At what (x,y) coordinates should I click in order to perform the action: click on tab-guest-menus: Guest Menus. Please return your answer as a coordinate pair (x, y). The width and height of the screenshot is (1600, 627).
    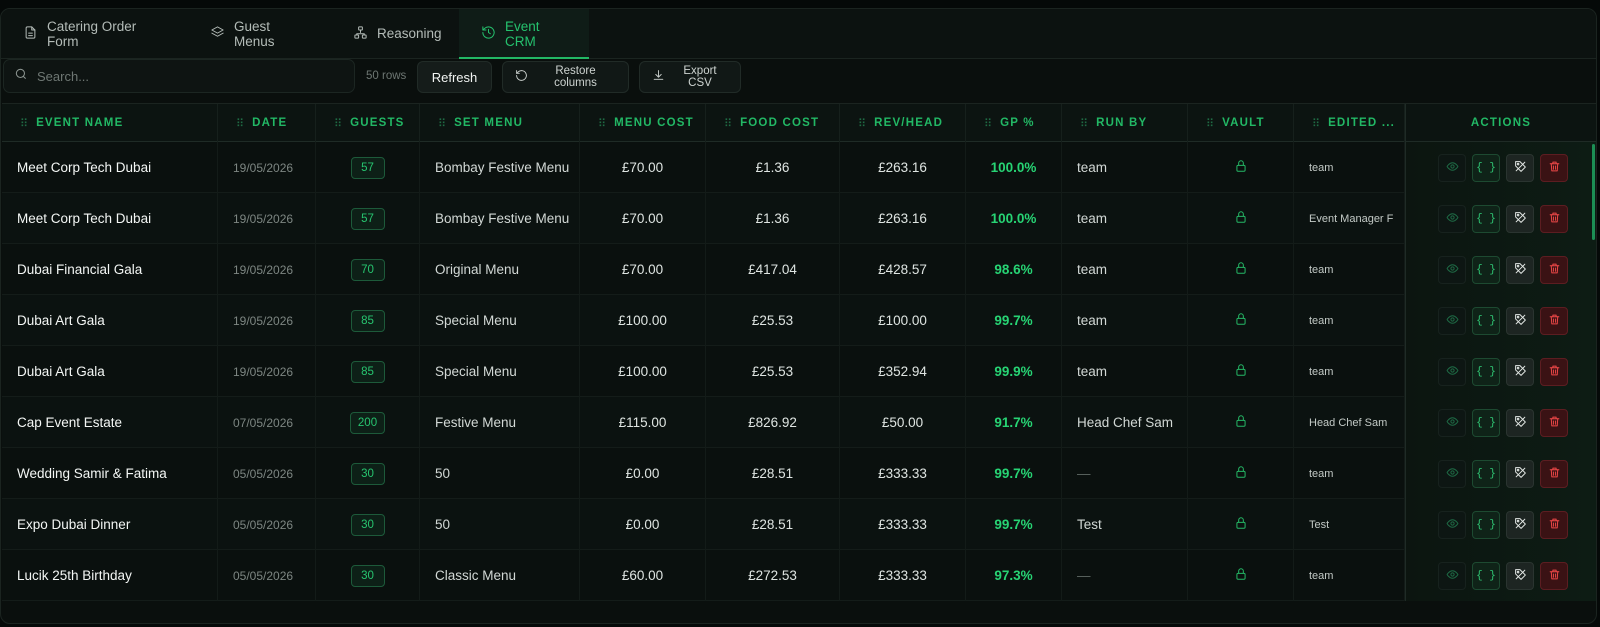
    Looking at the image, I should click on (259, 33).